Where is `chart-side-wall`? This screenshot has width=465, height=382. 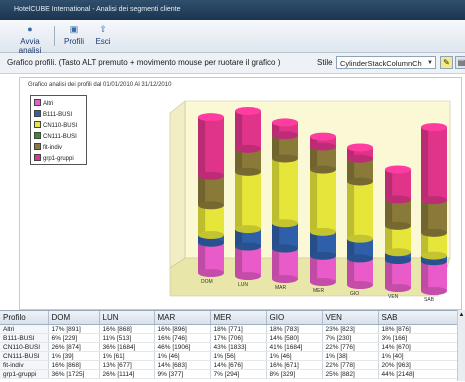 chart-side-wall is located at coordinates (177, 184).